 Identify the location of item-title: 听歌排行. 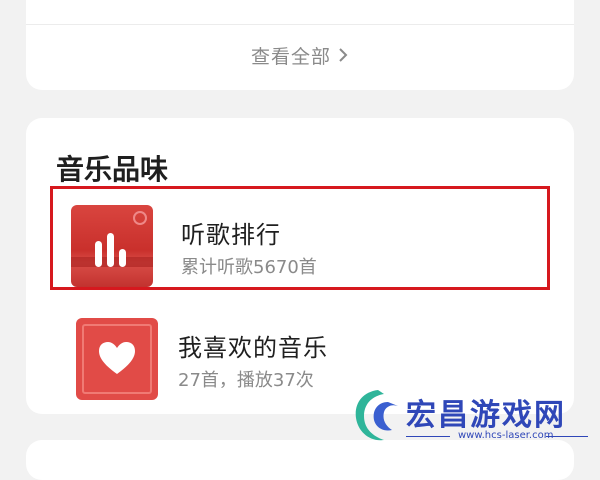
(231, 235).